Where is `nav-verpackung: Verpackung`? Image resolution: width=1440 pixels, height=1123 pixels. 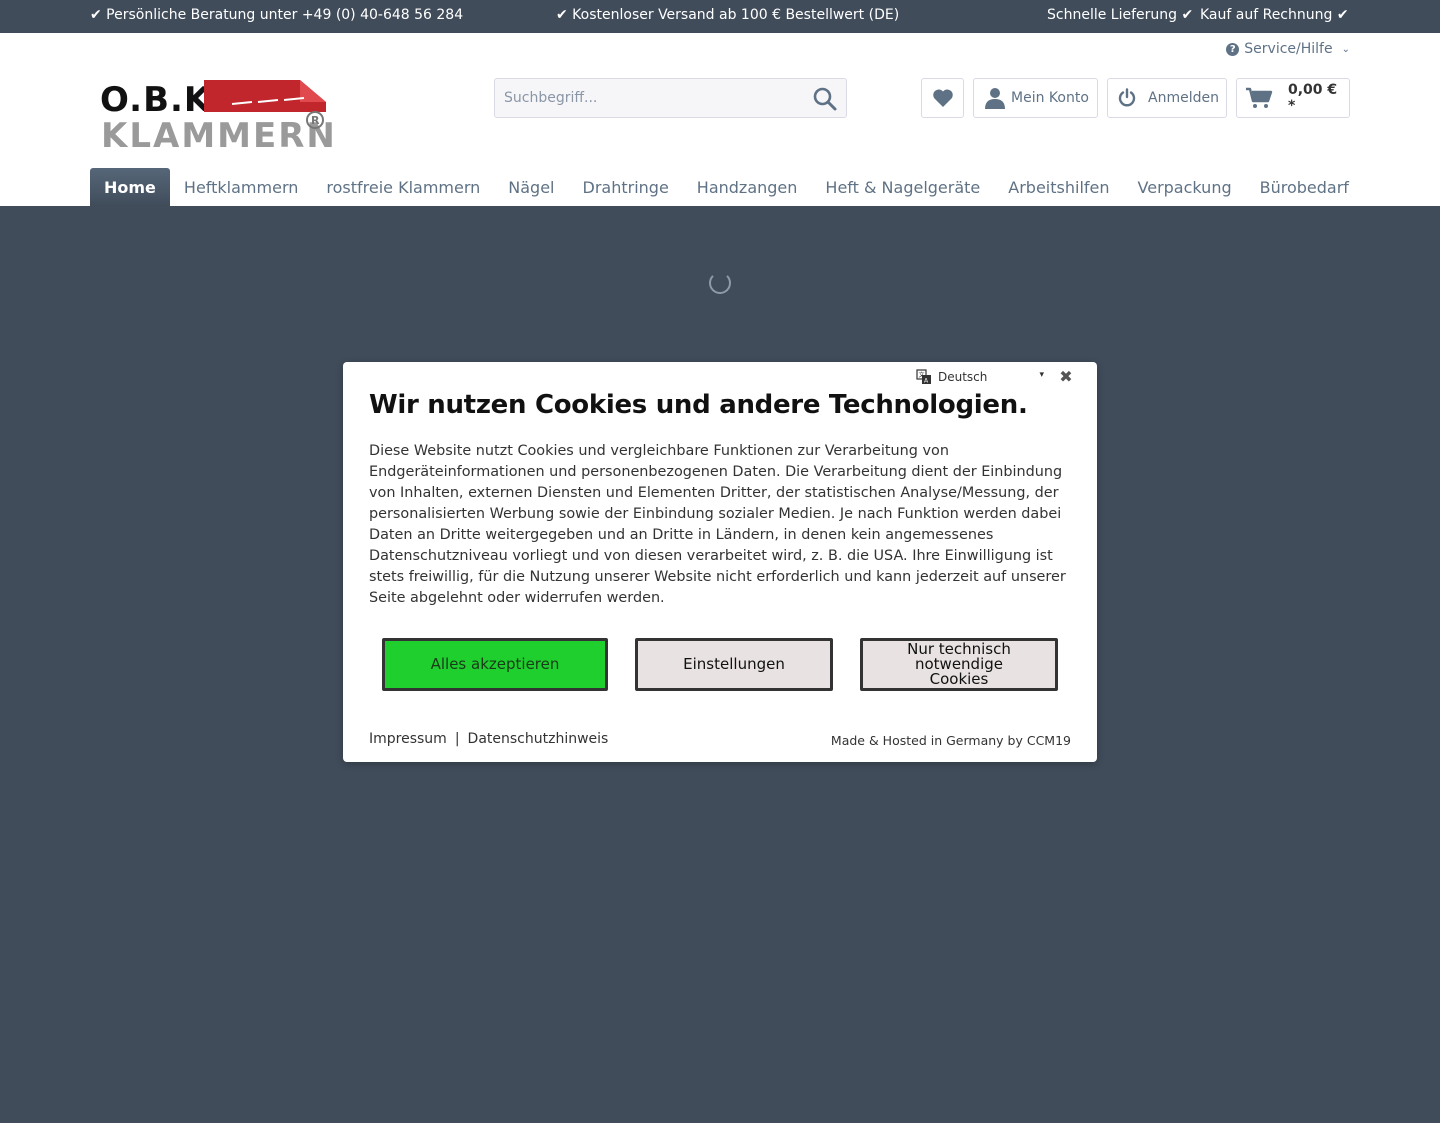
nav-verpackung: Verpackung is located at coordinates (1185, 187).